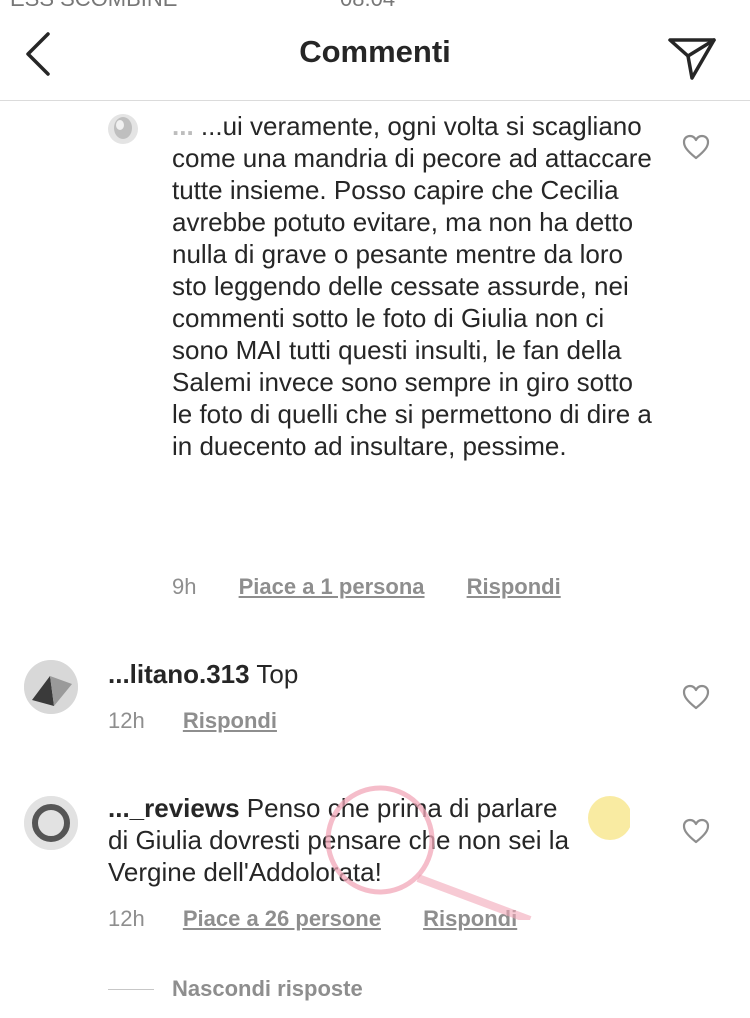  I want to click on comment-username: ...litano.313, so click(179, 674).